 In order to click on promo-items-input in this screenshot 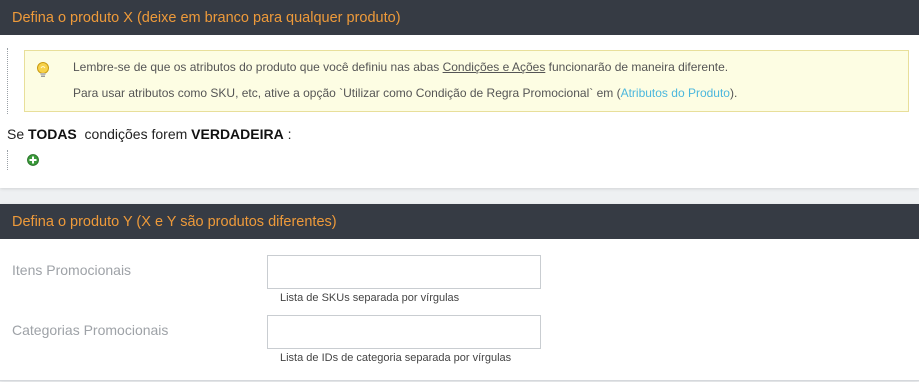, I will do `click(404, 272)`.